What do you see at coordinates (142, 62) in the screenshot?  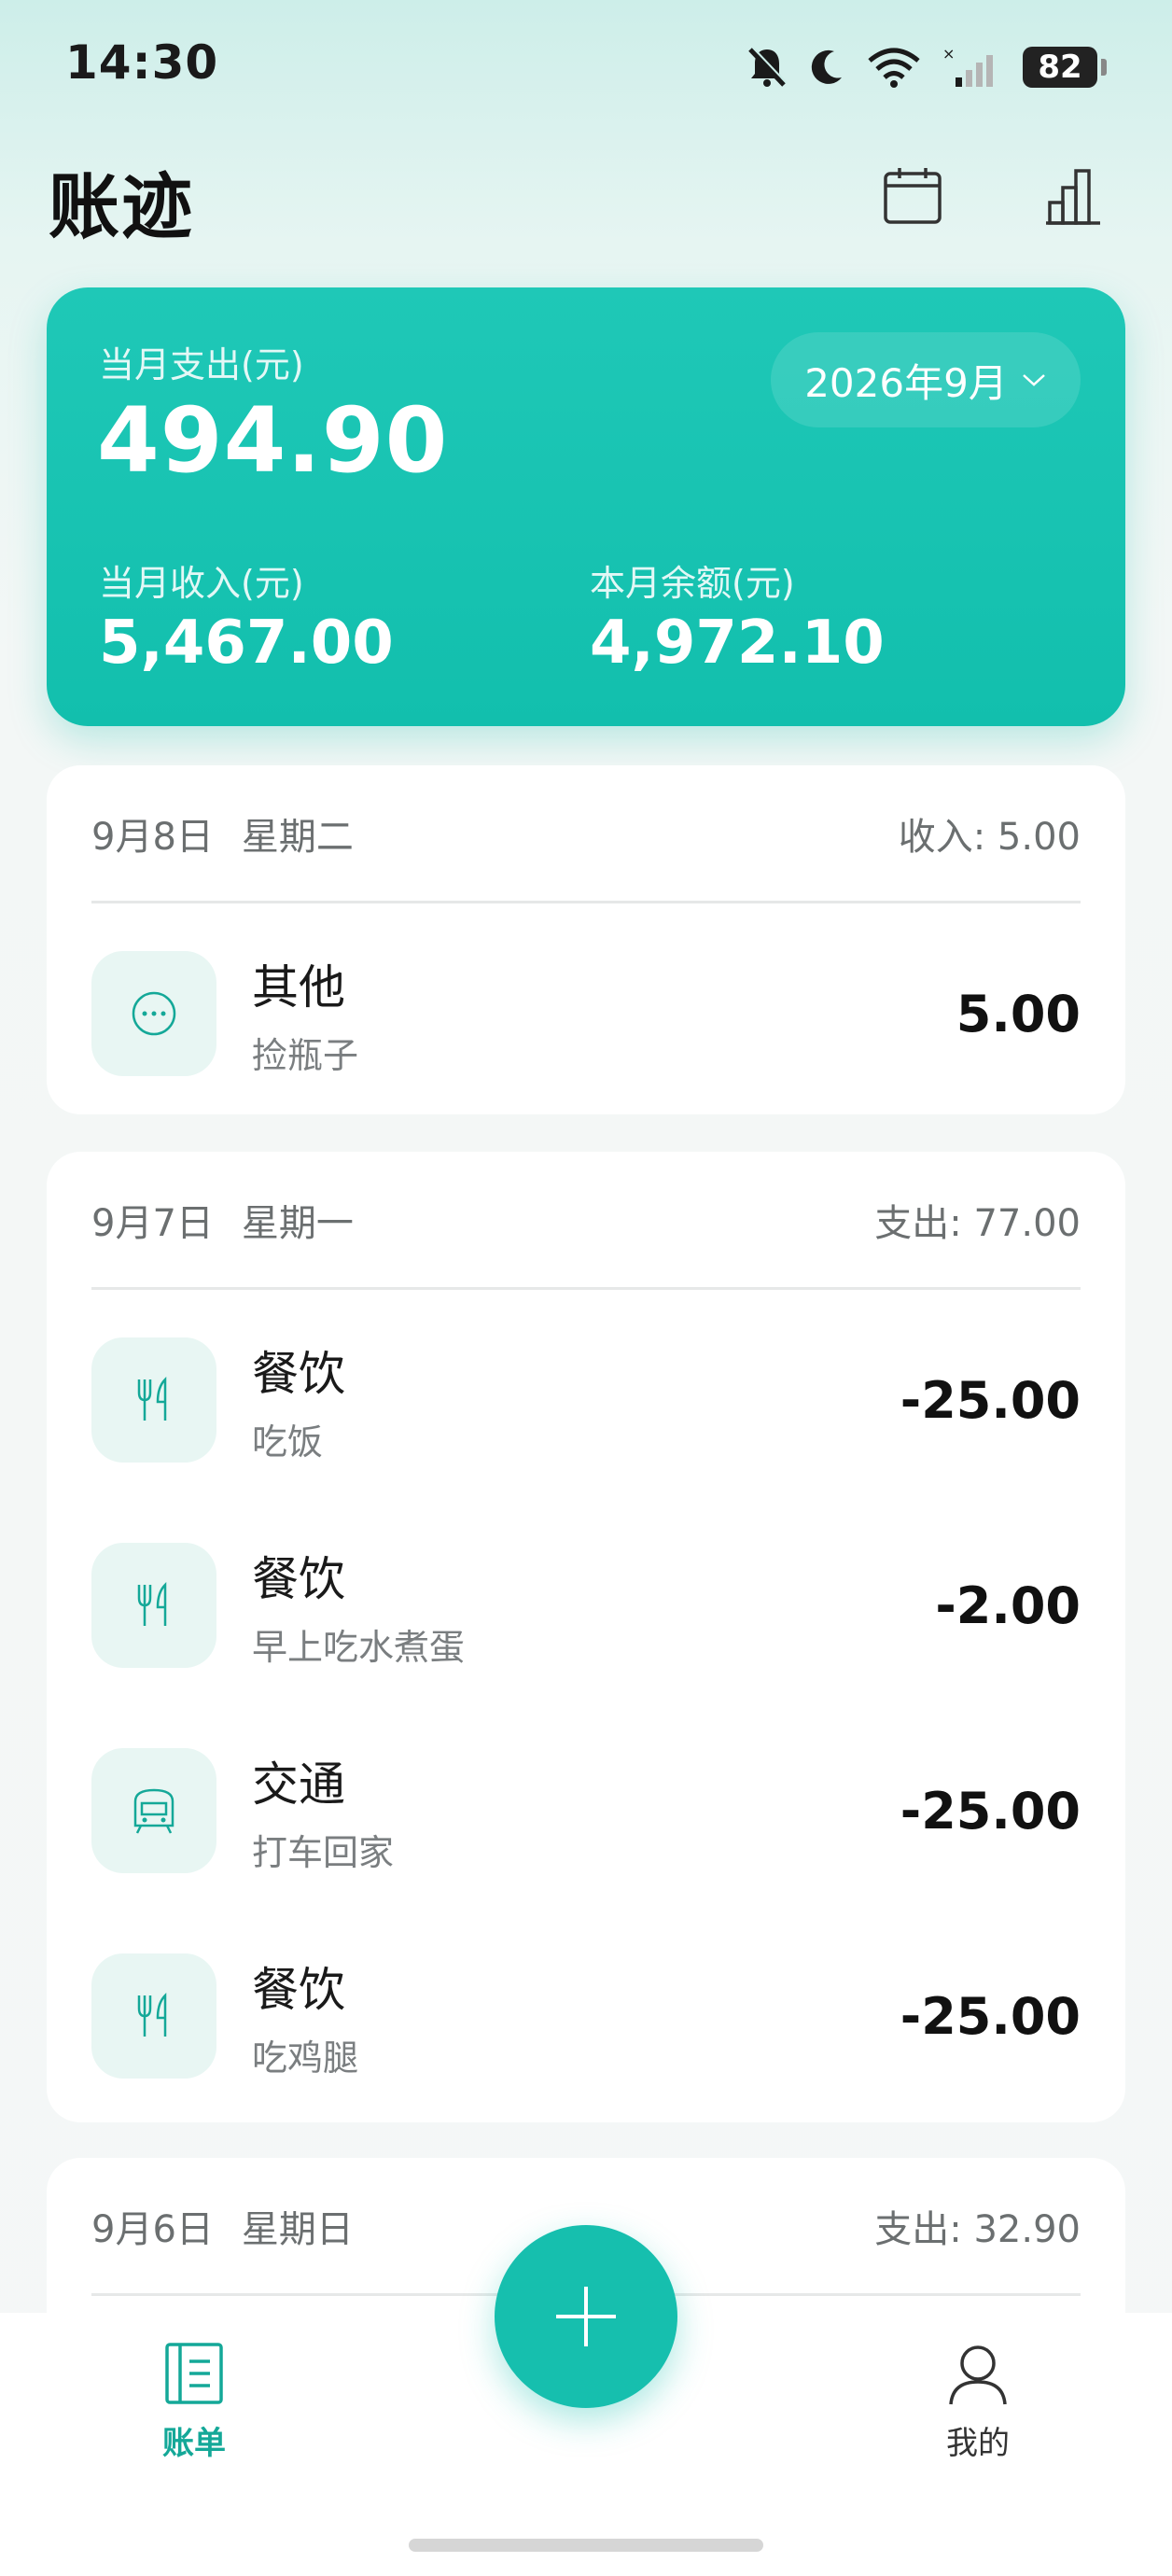 I see `status-time: 14:30` at bounding box center [142, 62].